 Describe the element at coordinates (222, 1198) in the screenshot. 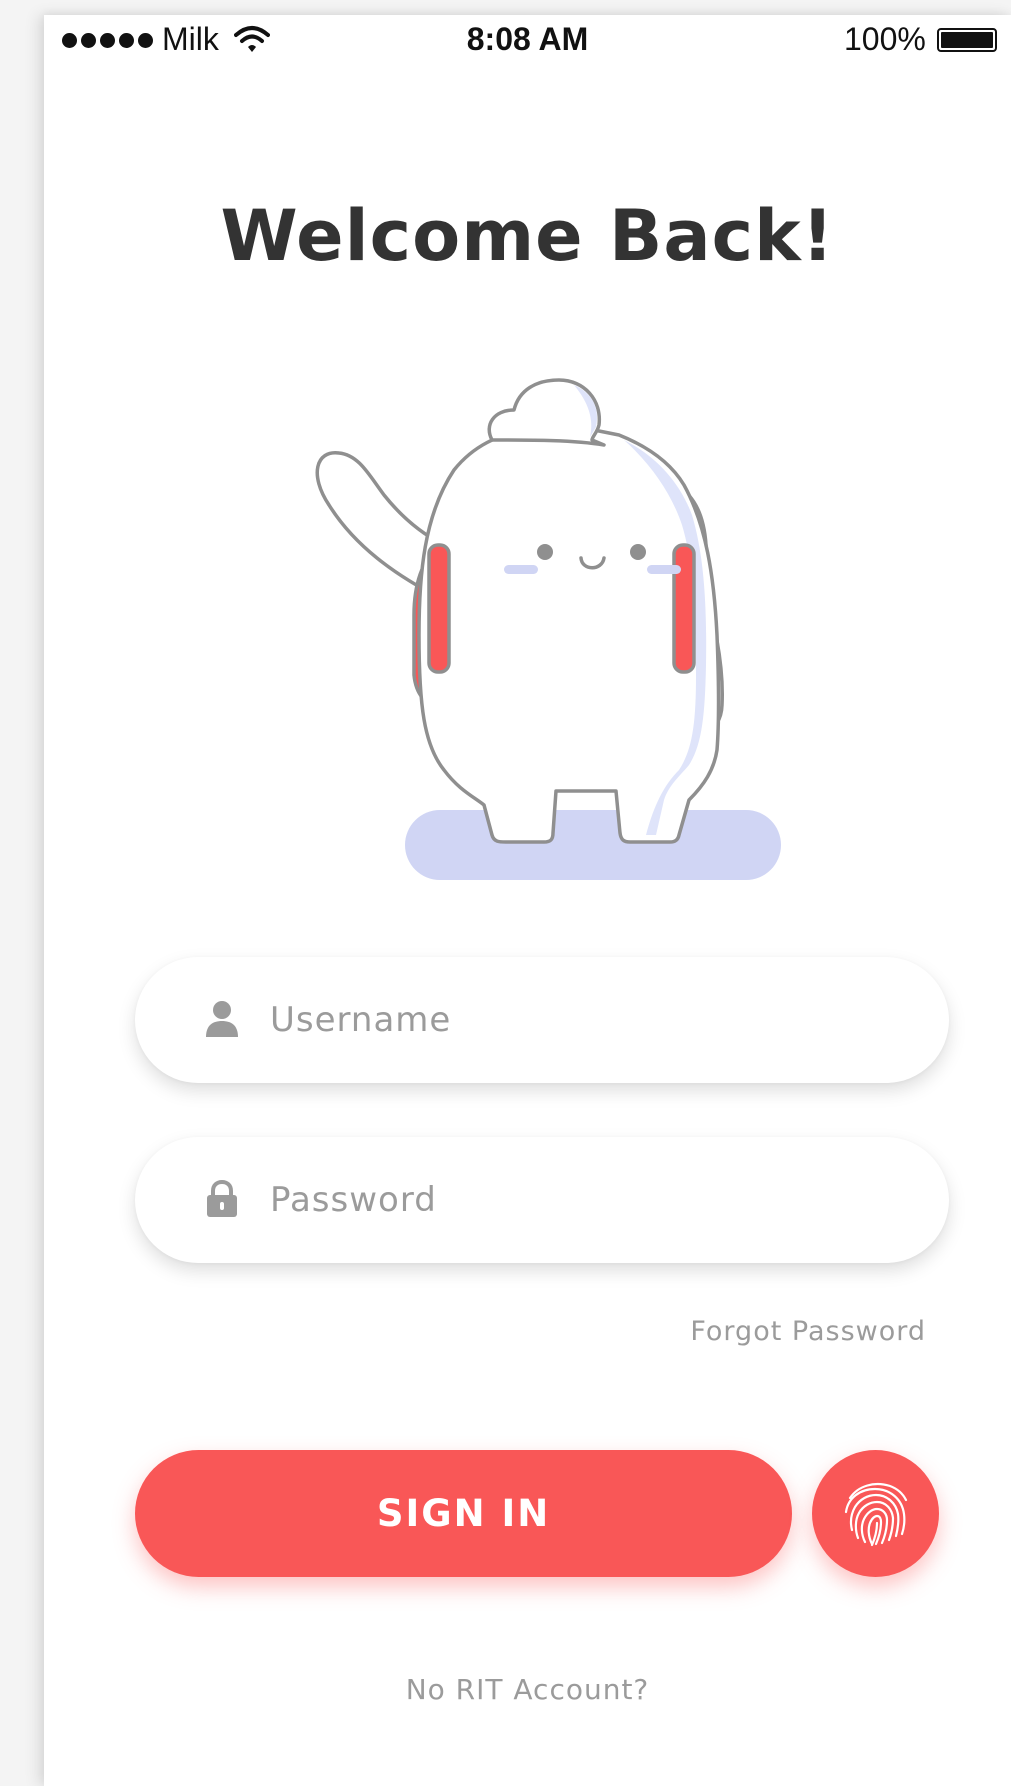

I see `lock-icon` at that location.